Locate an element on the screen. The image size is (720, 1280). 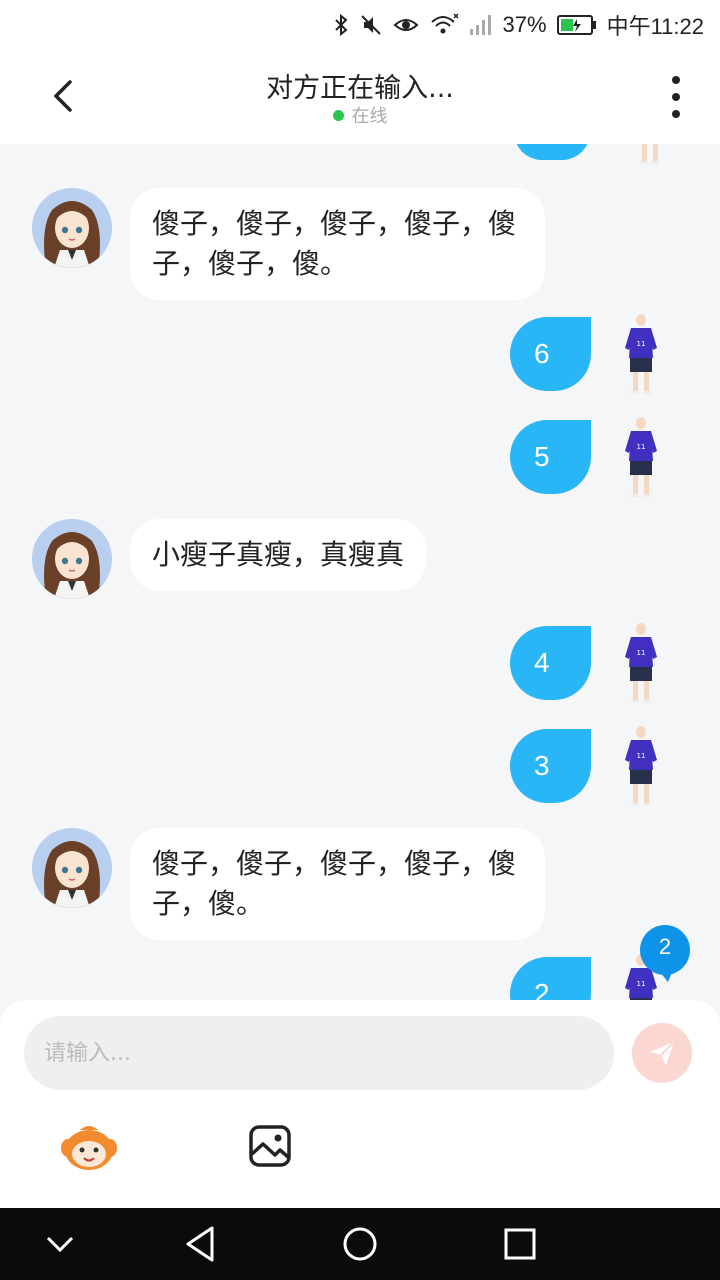
status-bar: 37% 中午11:22 is located at coordinates (360, 25).